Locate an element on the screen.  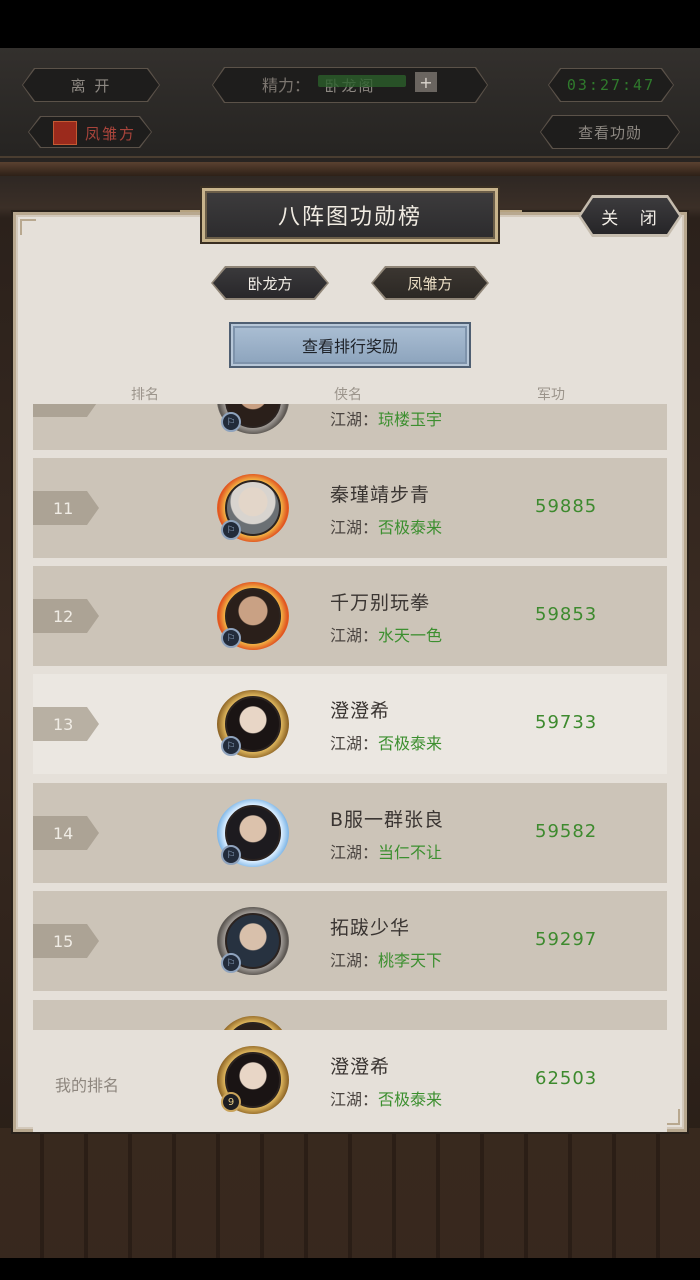
avatar is located at coordinates (253, 1022).